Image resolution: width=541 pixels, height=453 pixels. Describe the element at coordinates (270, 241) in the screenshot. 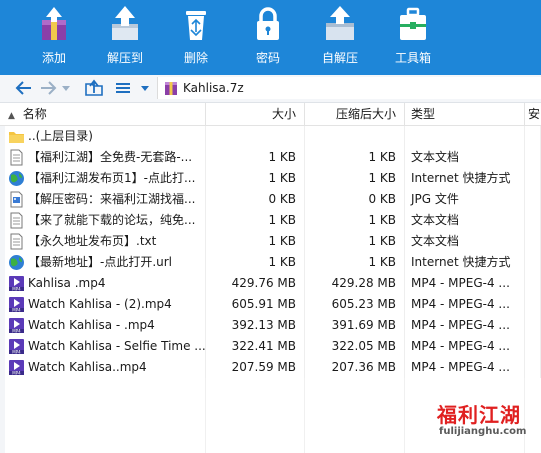

I see `file-row: 【永久地址发布页】.txt 1 KB 1 KB 文本文档` at that location.